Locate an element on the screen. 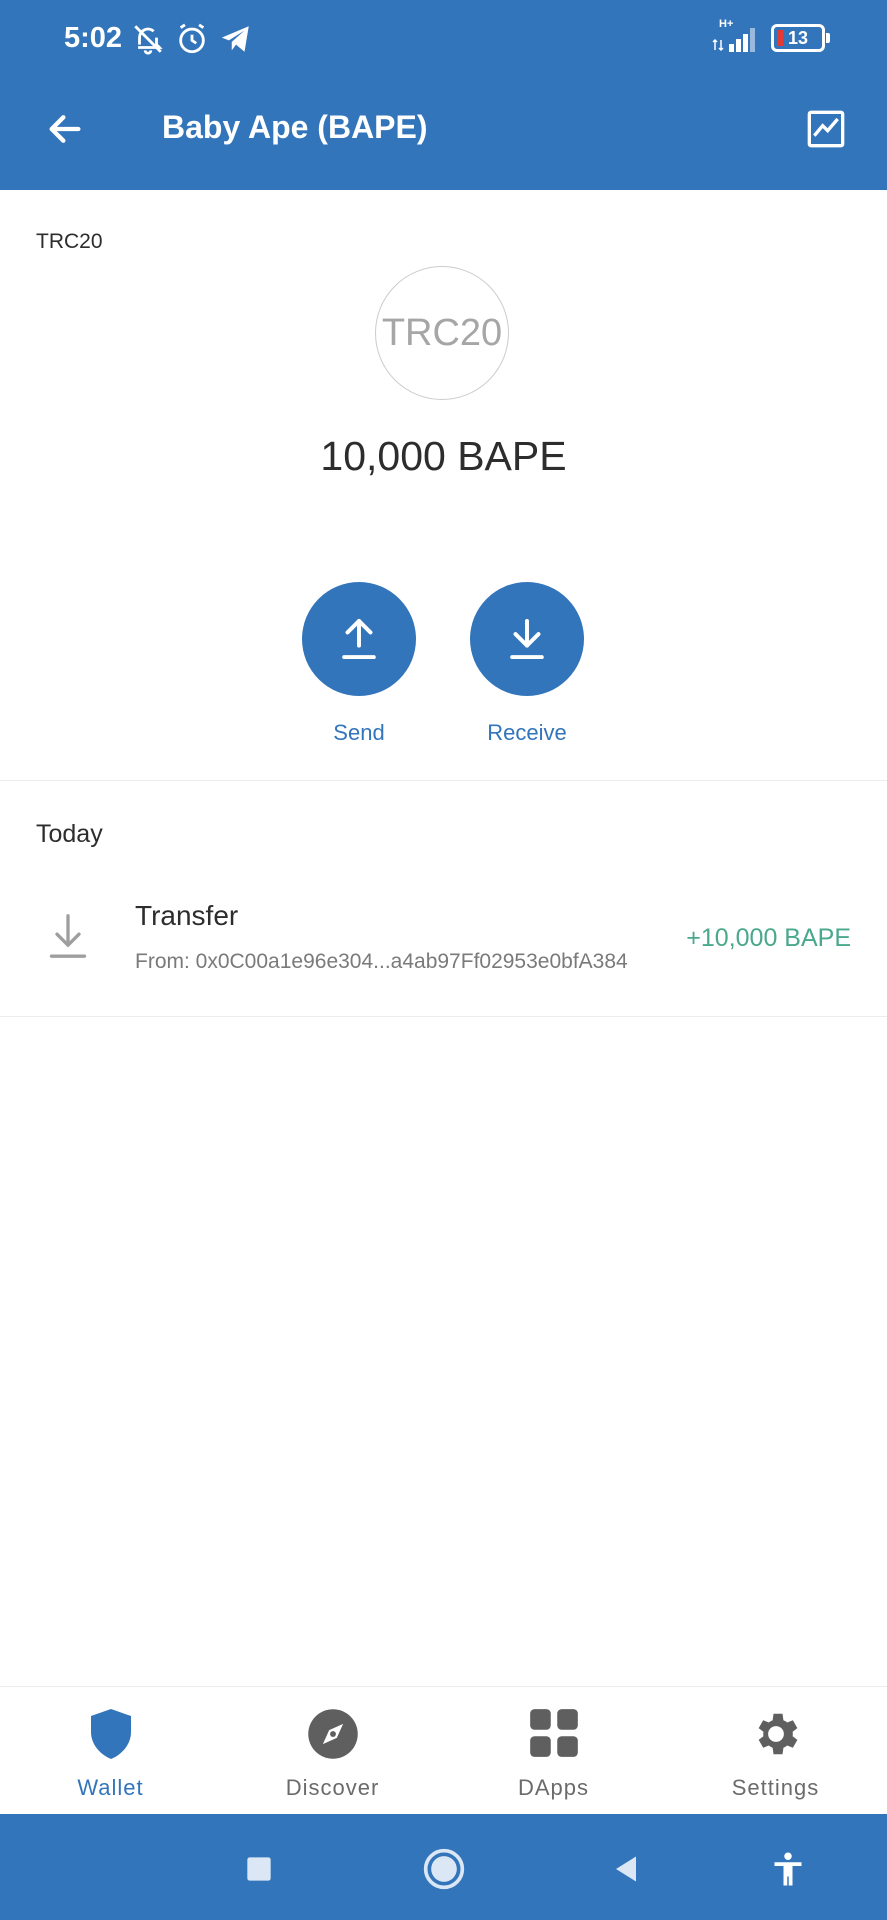 The image size is (887, 1920). shield-icon is located at coordinates (110, 1734).